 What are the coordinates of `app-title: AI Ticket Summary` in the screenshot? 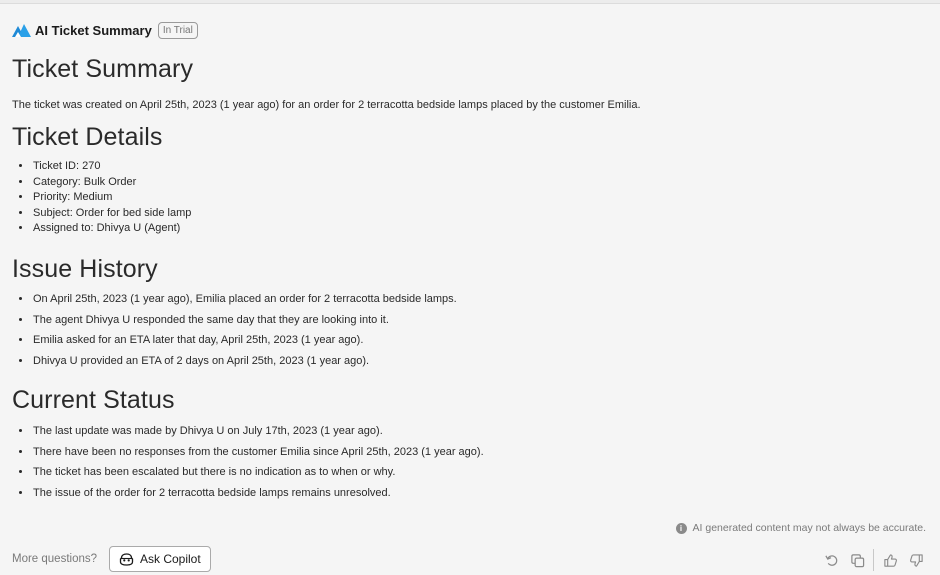 It's located at (93, 30).